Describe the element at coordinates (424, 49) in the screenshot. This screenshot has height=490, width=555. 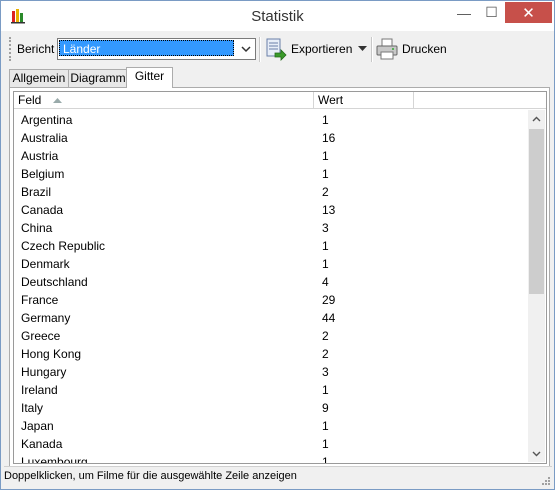
I see `print-label: Drucken` at that location.